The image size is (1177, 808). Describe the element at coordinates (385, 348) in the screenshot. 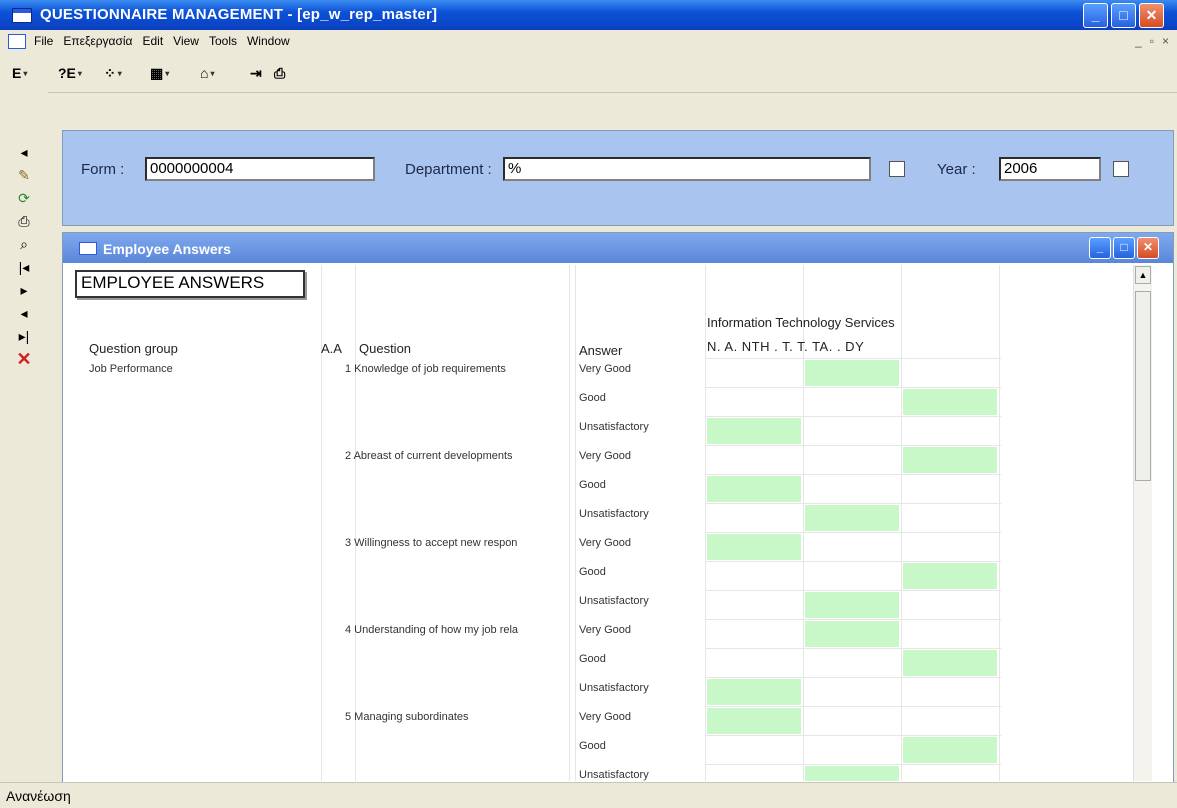

I see `question-header: Question` at that location.